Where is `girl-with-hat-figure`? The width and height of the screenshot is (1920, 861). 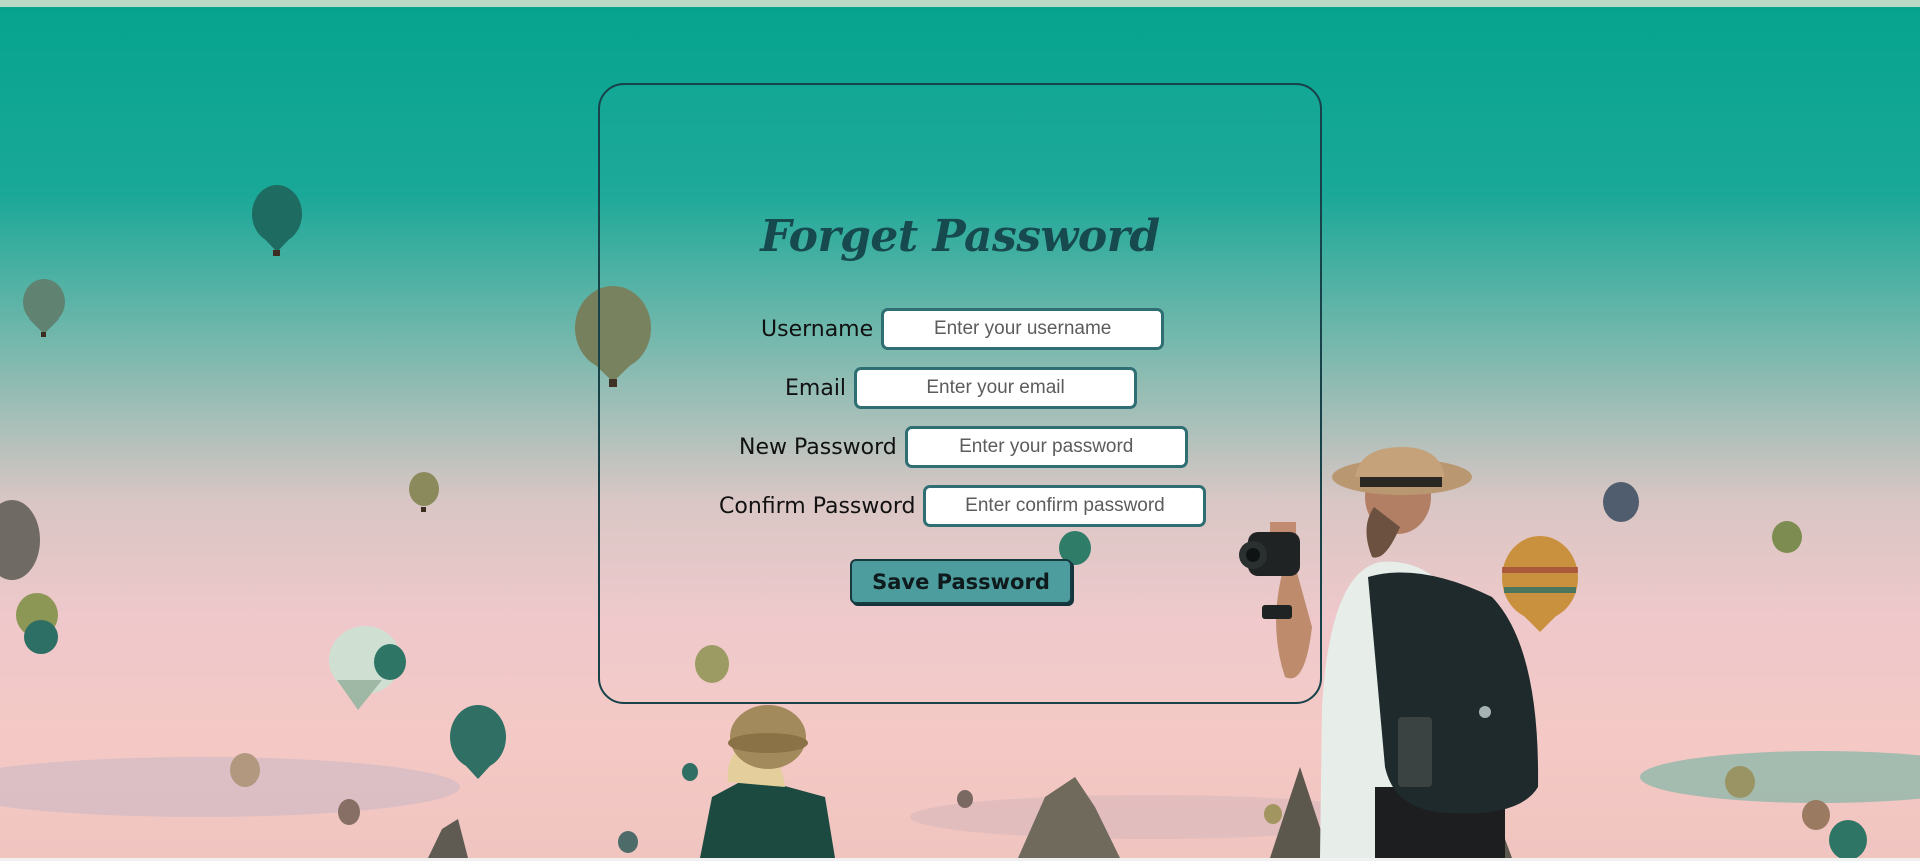
girl-with-hat-figure is located at coordinates (767, 781).